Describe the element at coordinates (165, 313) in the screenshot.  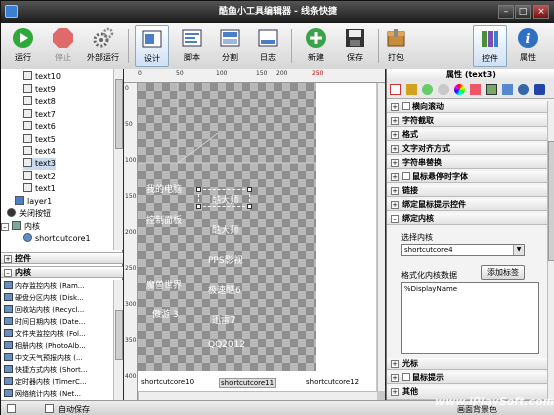
I see `canvas-text: 傲游 3` at that location.